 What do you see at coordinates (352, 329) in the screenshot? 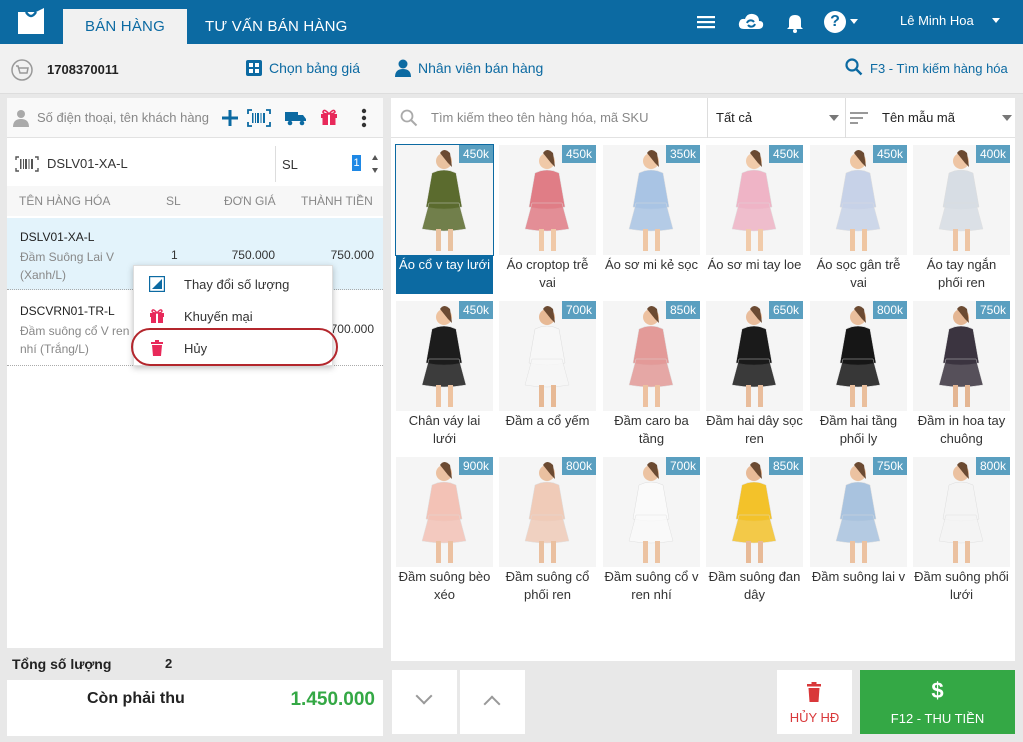
I see `item-total: 700.000` at bounding box center [352, 329].